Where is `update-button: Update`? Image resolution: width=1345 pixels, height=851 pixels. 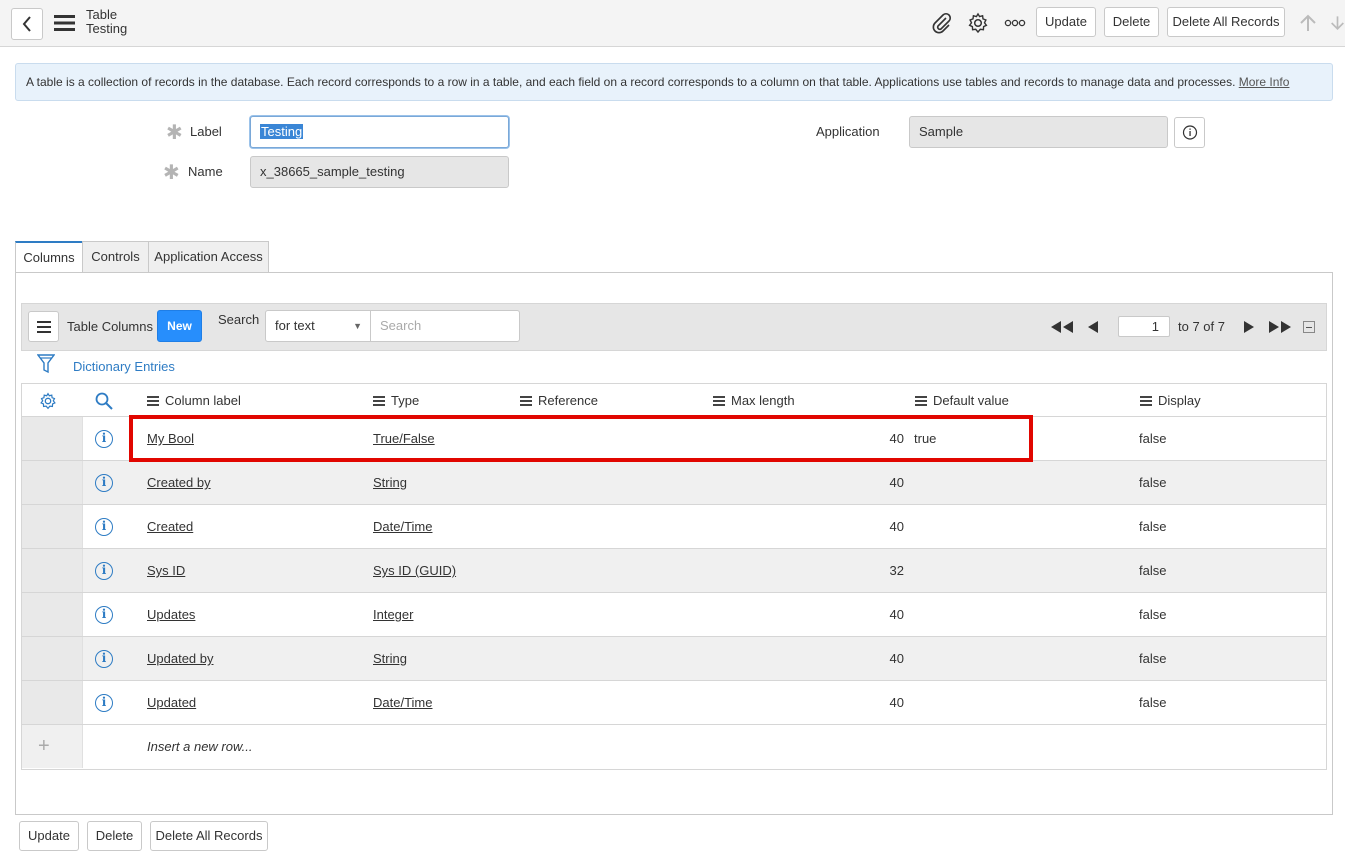 update-button: Update is located at coordinates (1066, 22).